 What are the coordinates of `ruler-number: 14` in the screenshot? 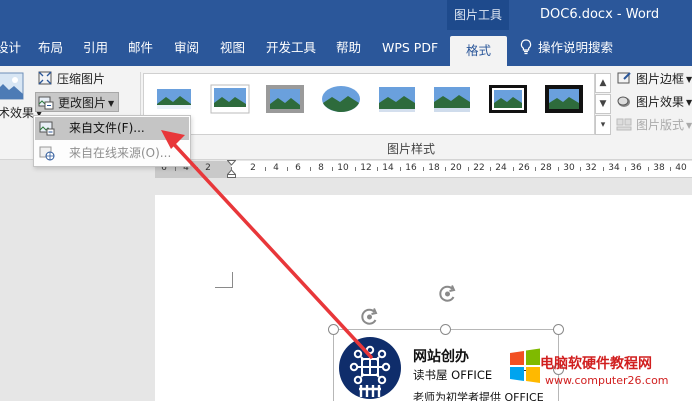 It's located at (388, 168).